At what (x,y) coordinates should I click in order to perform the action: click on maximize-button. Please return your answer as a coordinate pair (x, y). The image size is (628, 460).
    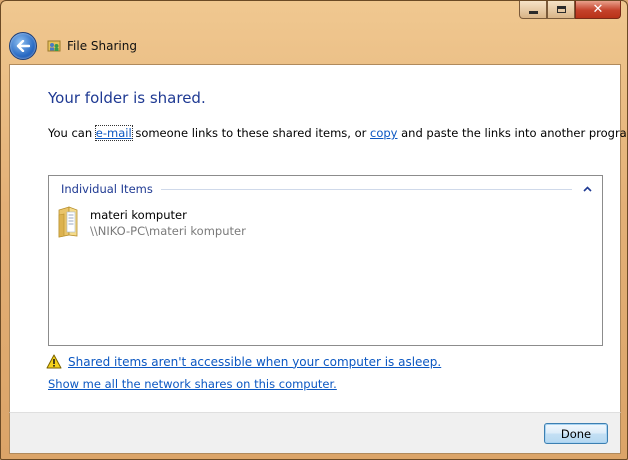
    Looking at the image, I should click on (561, 10).